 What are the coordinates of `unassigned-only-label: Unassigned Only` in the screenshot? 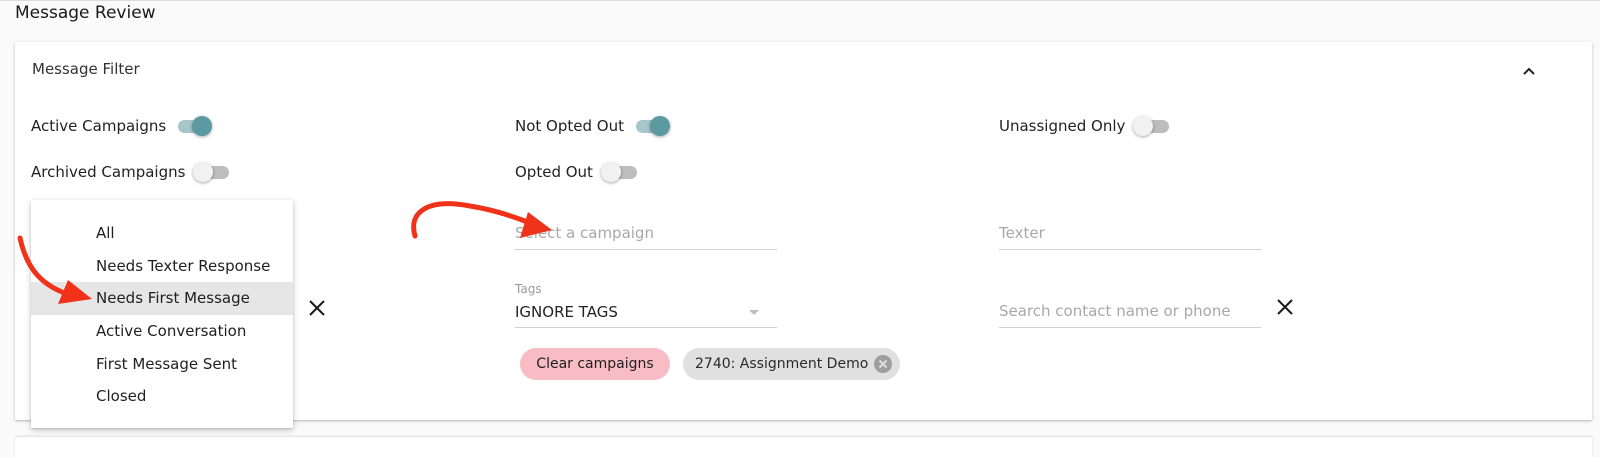 It's located at (1062, 126).